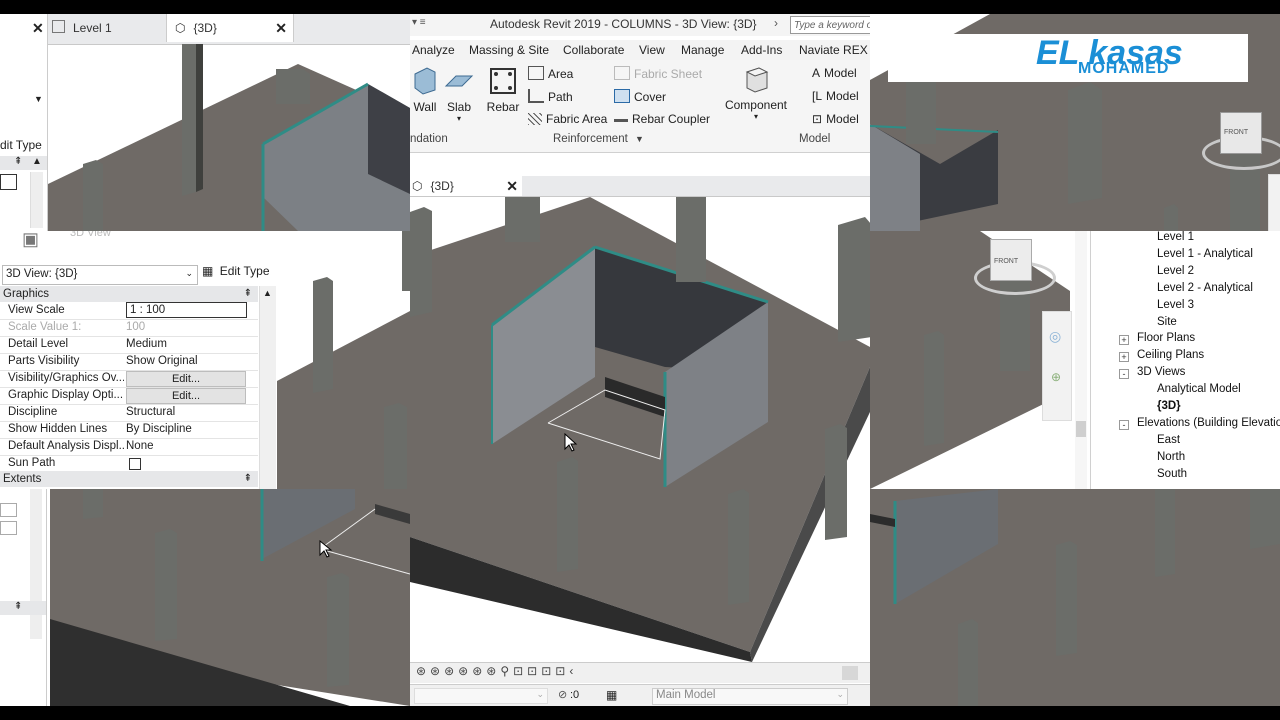  What do you see at coordinates (833, 50) in the screenshot?
I see `ribbon-tab-naviate-rex: Naviate REX` at bounding box center [833, 50].